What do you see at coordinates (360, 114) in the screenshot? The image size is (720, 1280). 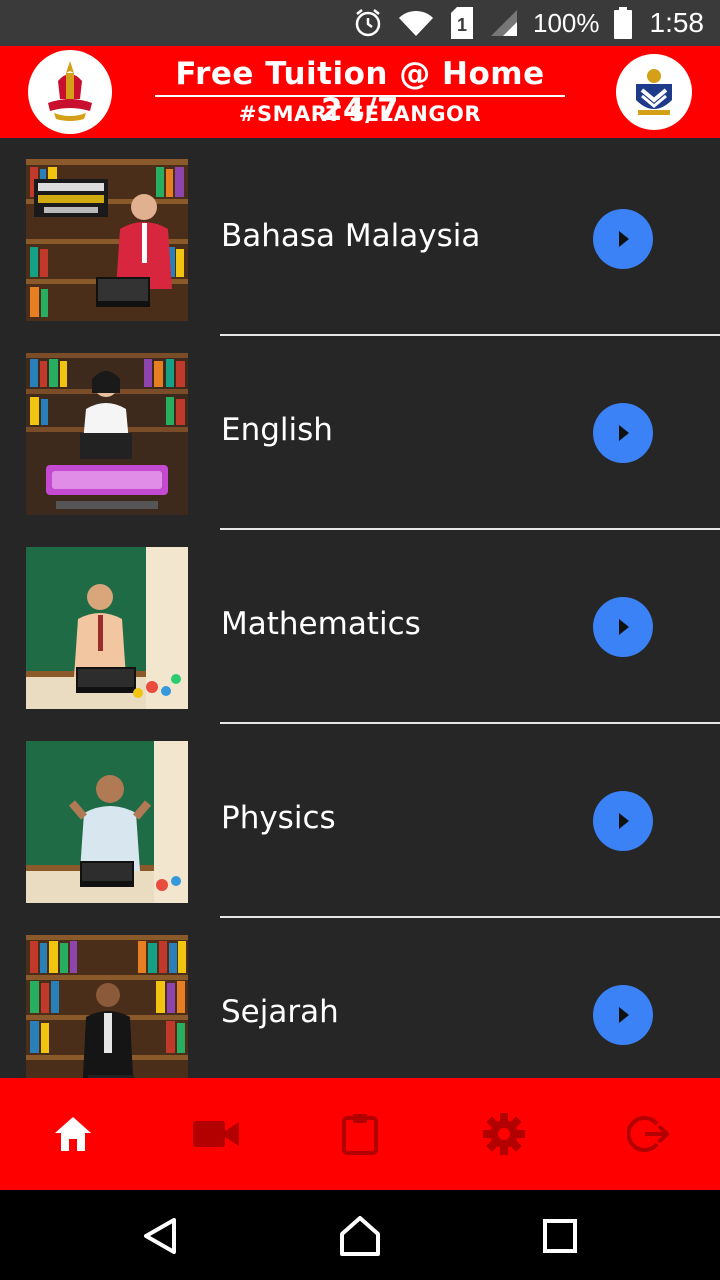 I see `header-subtitle: #SMART SELANGOR` at bounding box center [360, 114].